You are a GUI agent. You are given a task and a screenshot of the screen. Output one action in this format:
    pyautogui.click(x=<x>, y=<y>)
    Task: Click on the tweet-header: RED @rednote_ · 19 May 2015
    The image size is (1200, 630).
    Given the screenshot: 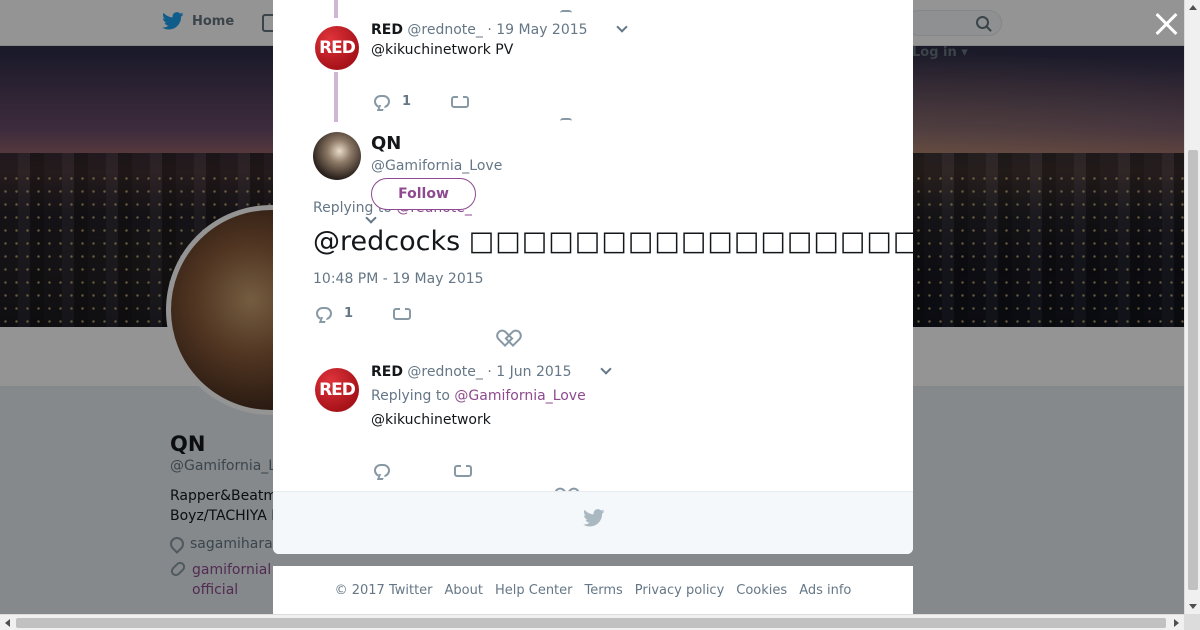 What is the action you would take?
    pyautogui.click(x=499, y=29)
    